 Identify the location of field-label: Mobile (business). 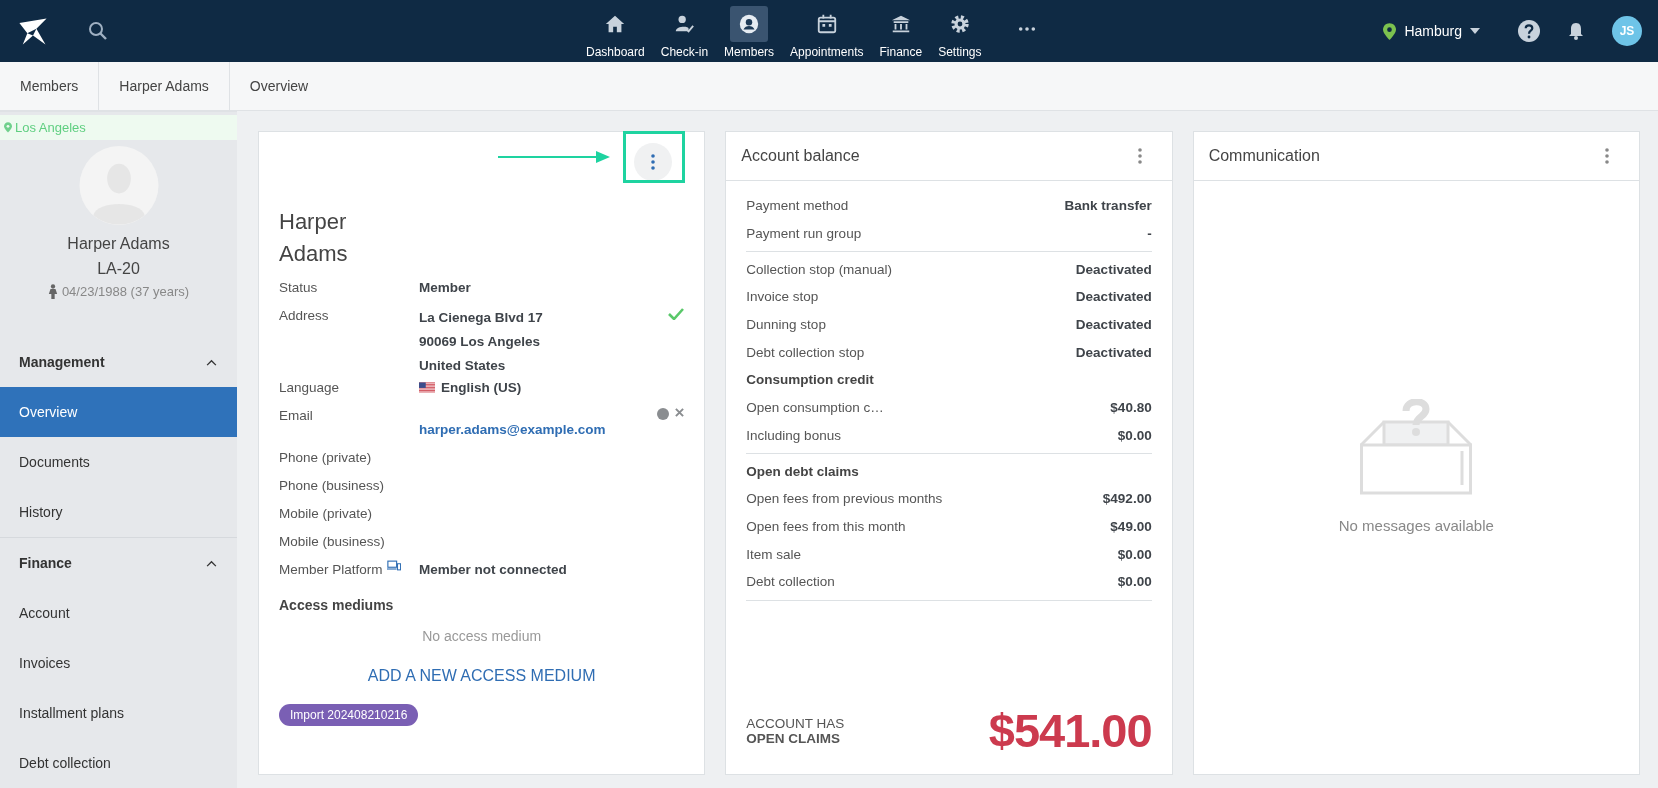
(332, 541).